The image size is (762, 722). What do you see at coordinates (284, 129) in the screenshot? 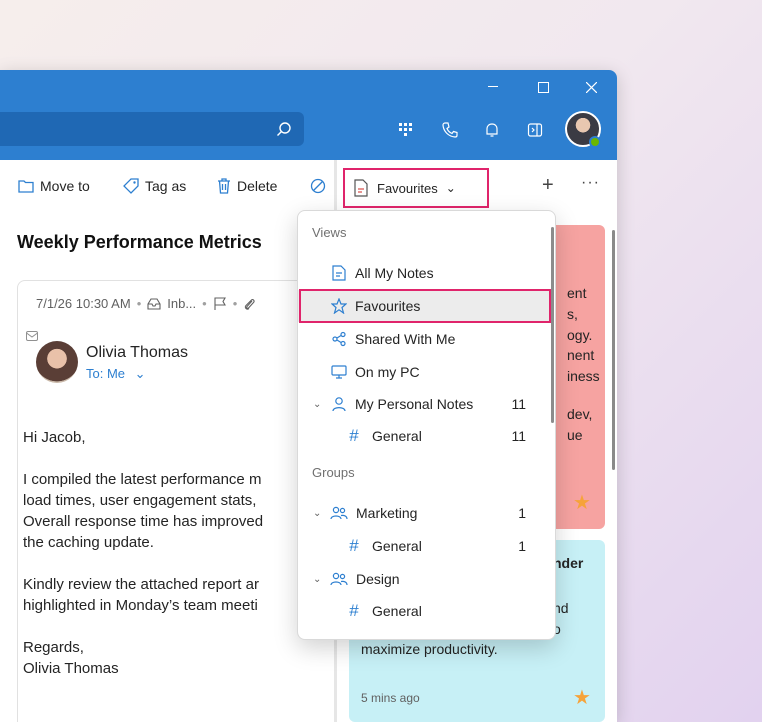
I see `search-icon` at bounding box center [284, 129].